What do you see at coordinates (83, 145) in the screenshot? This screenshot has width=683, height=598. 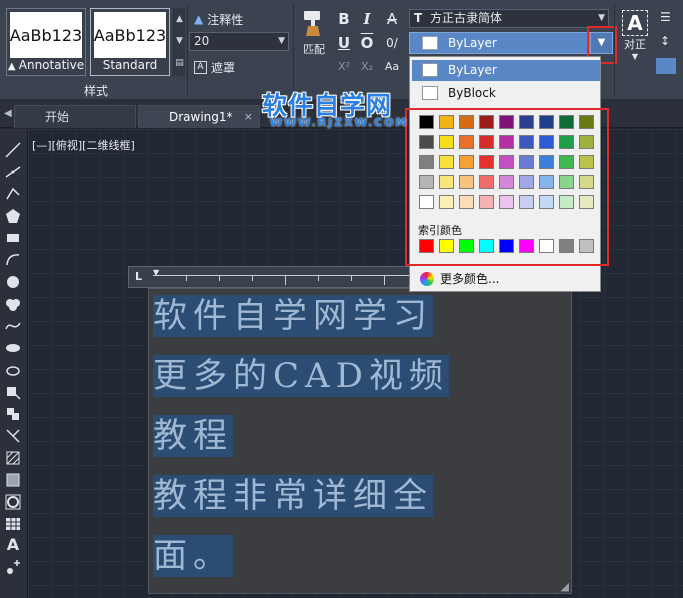 I see `viewport-controls: [—][俯视][二维线框]` at bounding box center [83, 145].